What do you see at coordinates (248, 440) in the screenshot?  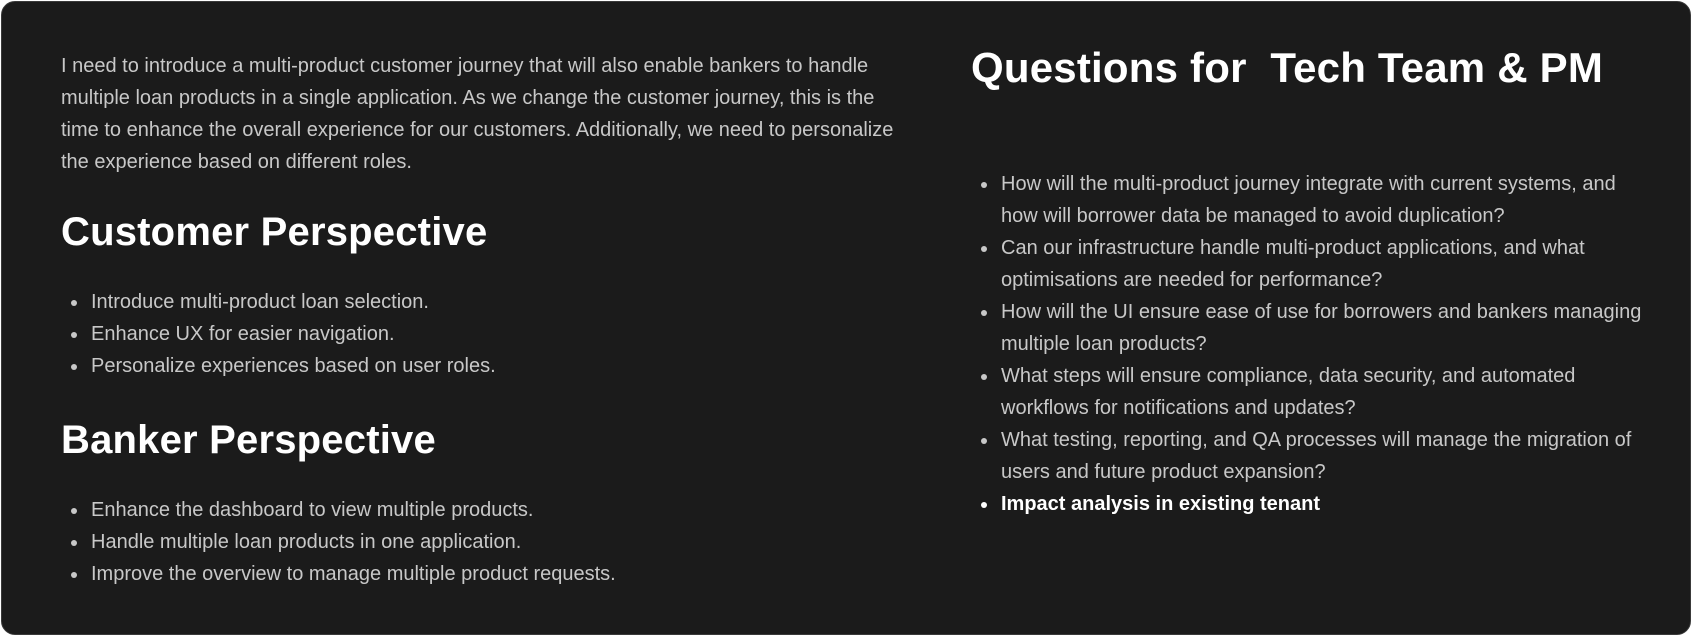 I see `banker-perspective-heading: Banker Perspective` at bounding box center [248, 440].